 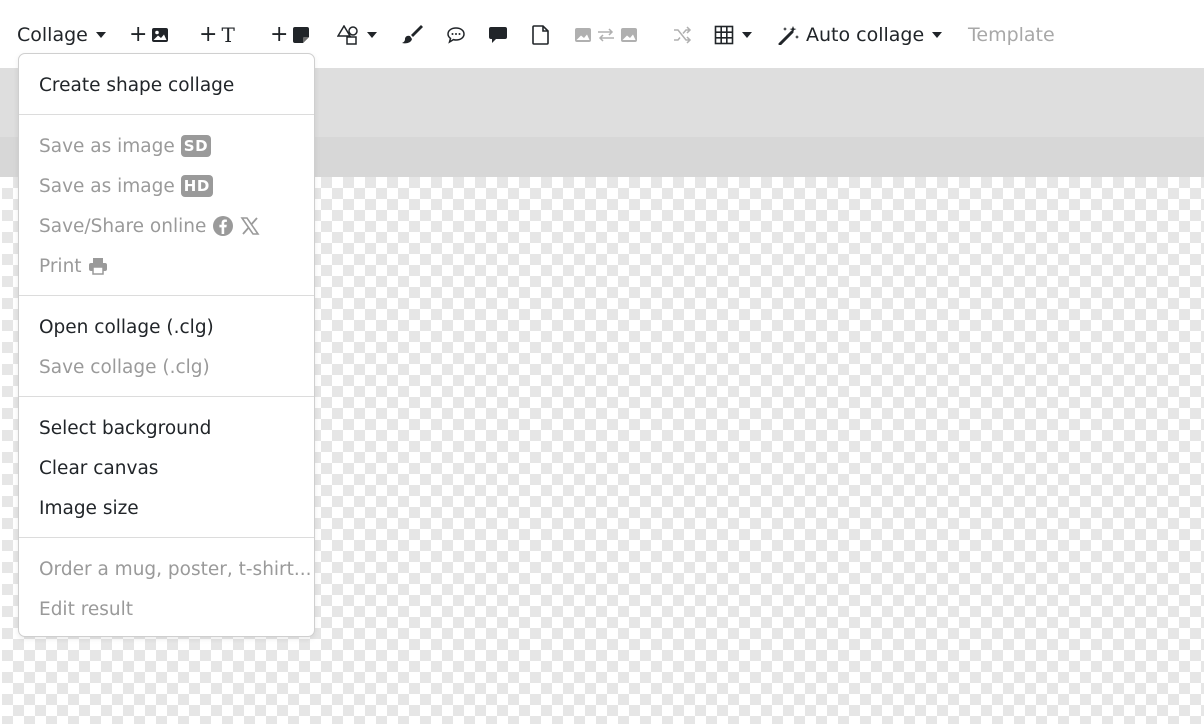 I want to click on shuffle-button, so click(x=682, y=34).